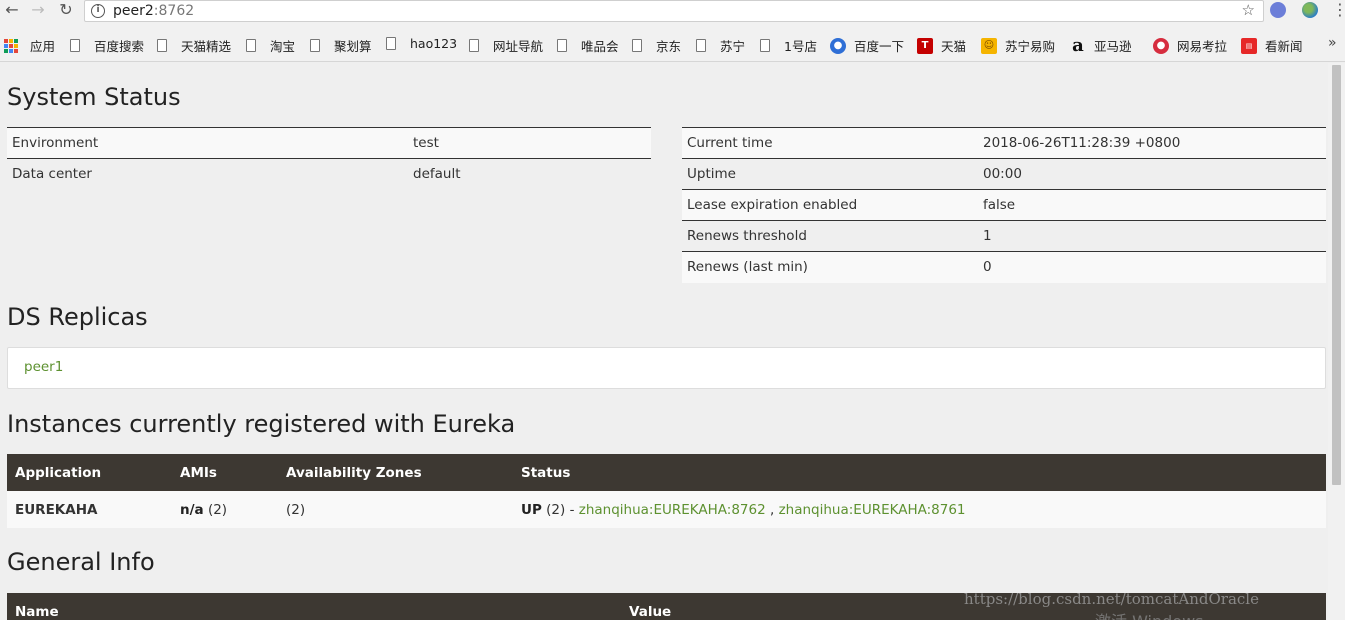  What do you see at coordinates (529, 143) in the screenshot?
I see `status-value: test` at bounding box center [529, 143].